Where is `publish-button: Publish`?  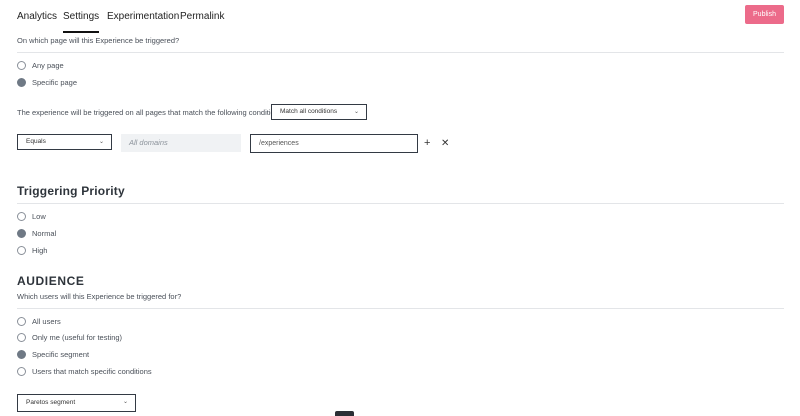 publish-button: Publish is located at coordinates (764, 14).